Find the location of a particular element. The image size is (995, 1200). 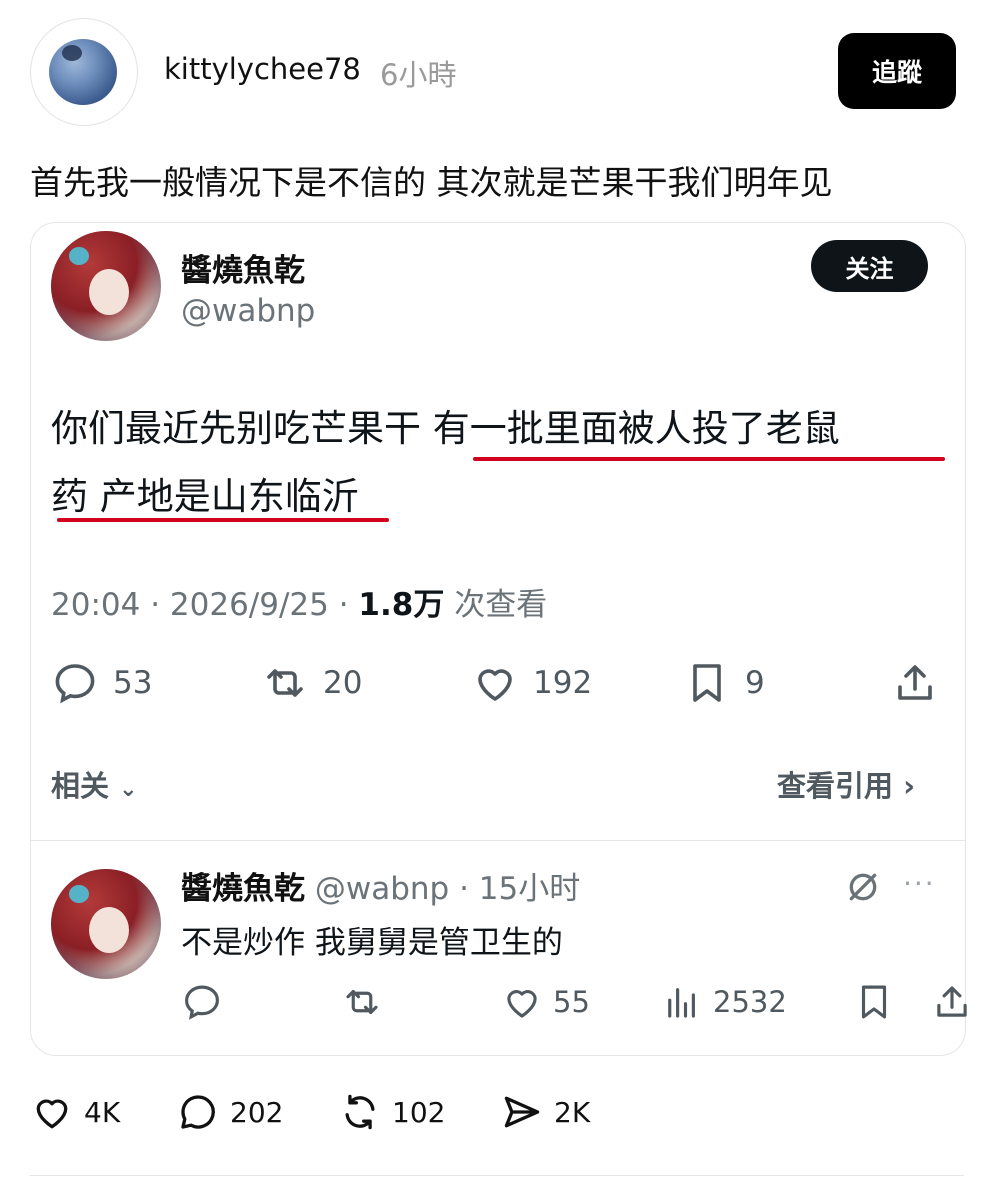

post-like-action: 4K is located at coordinates (75, 1112).